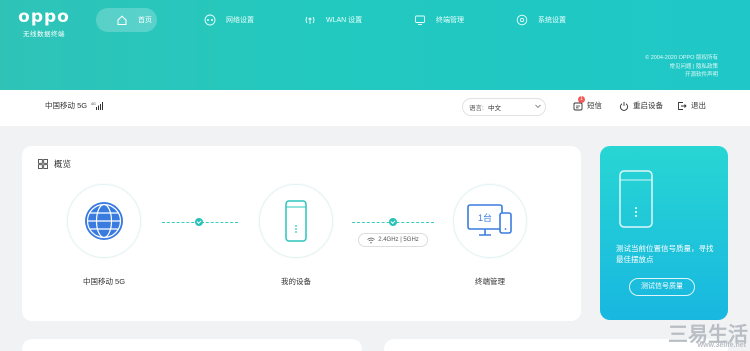  Describe the element at coordinates (310, 20) in the screenshot. I see `wifi-icon` at that location.